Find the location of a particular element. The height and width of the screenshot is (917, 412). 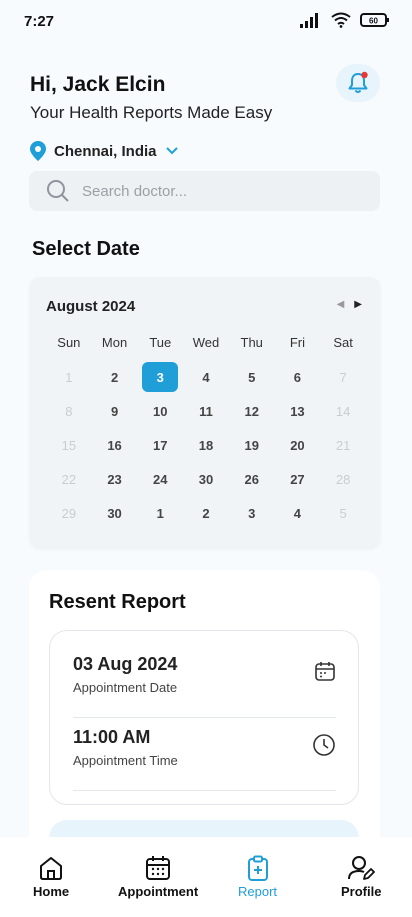

calendar-day: 3 is located at coordinates (252, 513).